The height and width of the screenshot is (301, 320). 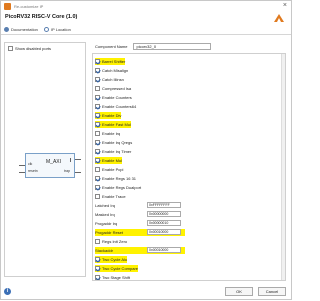 What do you see at coordinates (118, 187) in the screenshot?
I see `option-row: Enable Regs Dualport` at bounding box center [118, 187].